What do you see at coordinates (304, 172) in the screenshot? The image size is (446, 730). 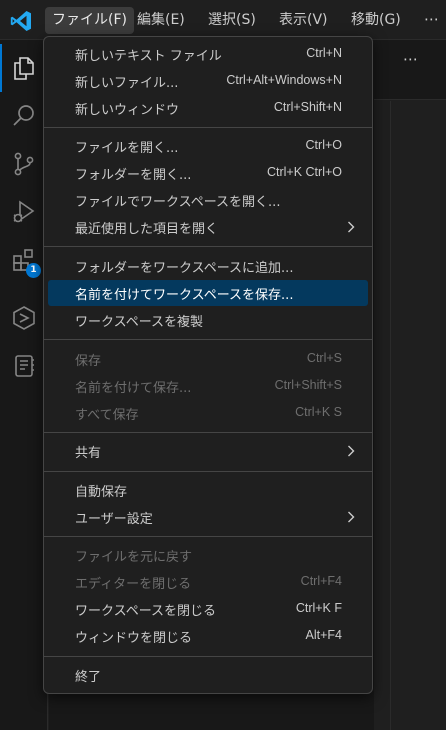 I see `menu-item-shortcut: Ctrl+K Ctrl+O` at bounding box center [304, 172].